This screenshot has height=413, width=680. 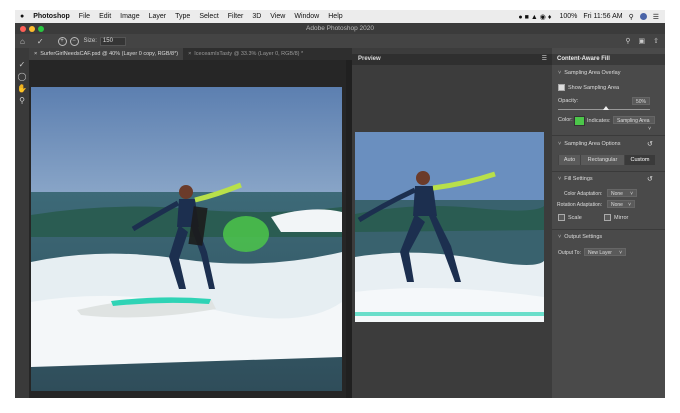 I want to click on show-sampling-checkbox, so click(x=561, y=87).